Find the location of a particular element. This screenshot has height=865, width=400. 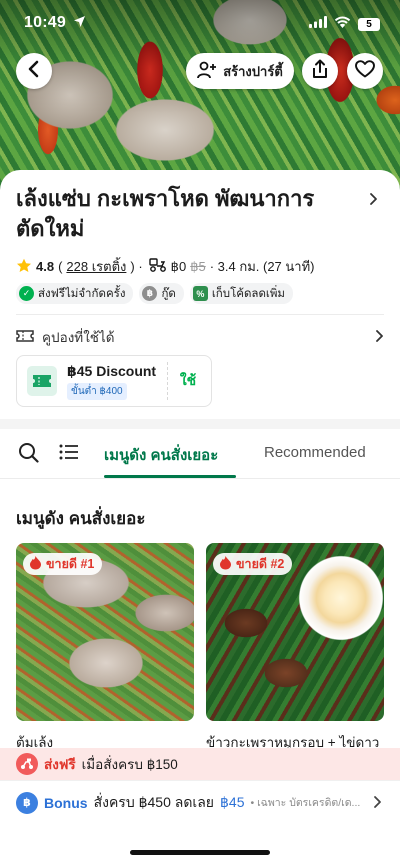

bonus-amount: ฿45 is located at coordinates (232, 802).